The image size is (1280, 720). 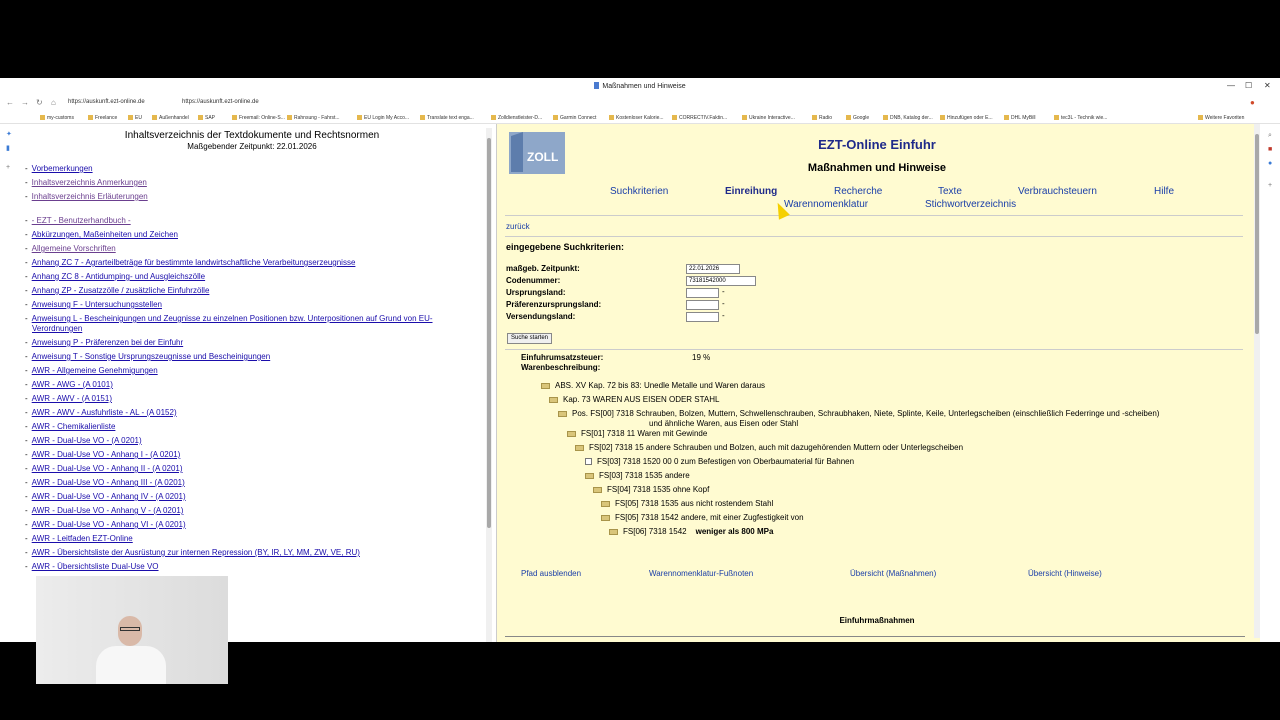 What do you see at coordinates (651, 489) in the screenshot?
I see `tree-node: FS[04] 7318 1535 ohne Kopf` at bounding box center [651, 489].